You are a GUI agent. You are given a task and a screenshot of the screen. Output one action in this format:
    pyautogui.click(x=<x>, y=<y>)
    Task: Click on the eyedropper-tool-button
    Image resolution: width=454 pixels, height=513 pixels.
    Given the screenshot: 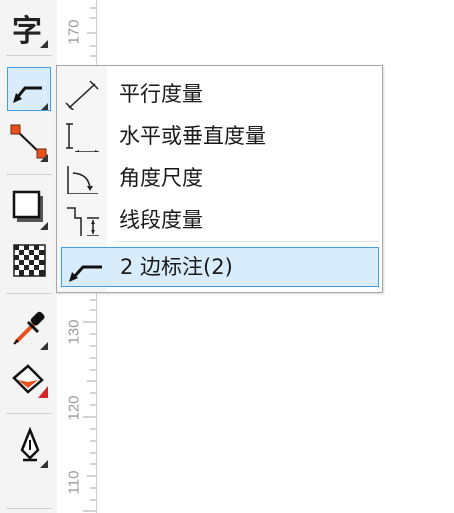 What is the action you would take?
    pyautogui.click(x=30, y=328)
    